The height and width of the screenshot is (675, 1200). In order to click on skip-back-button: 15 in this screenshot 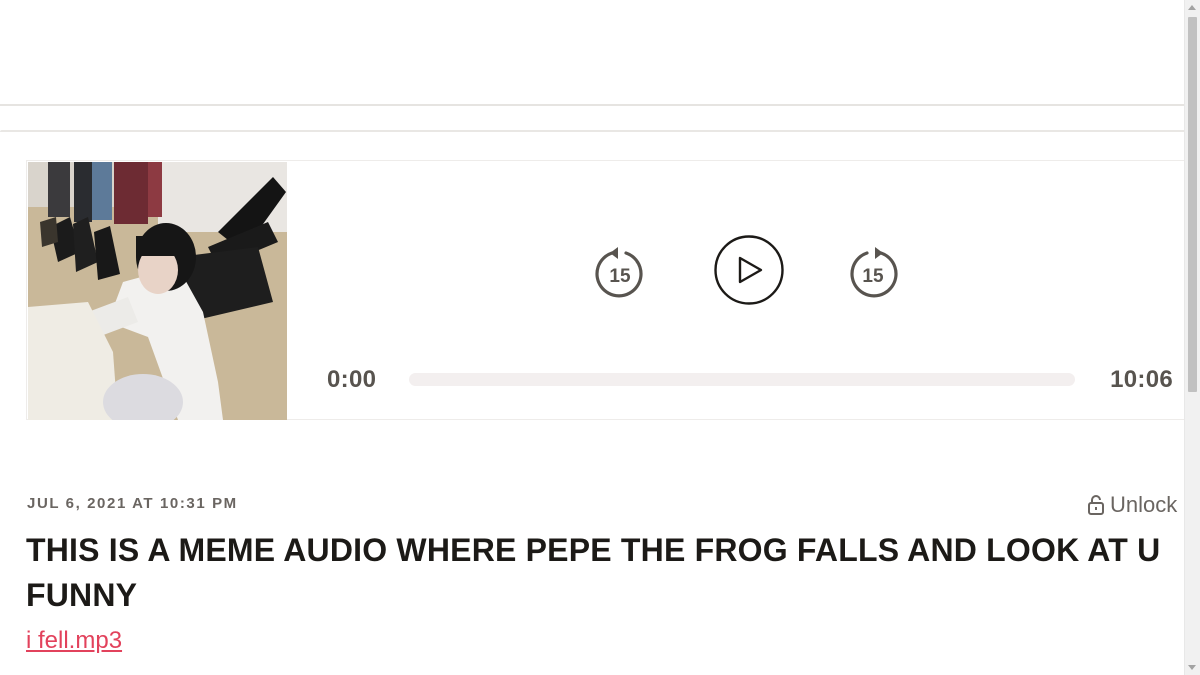, I will do `click(619, 272)`.